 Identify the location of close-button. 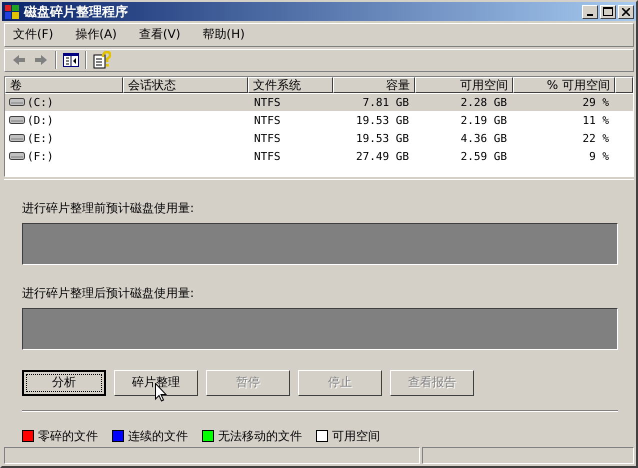
(626, 11).